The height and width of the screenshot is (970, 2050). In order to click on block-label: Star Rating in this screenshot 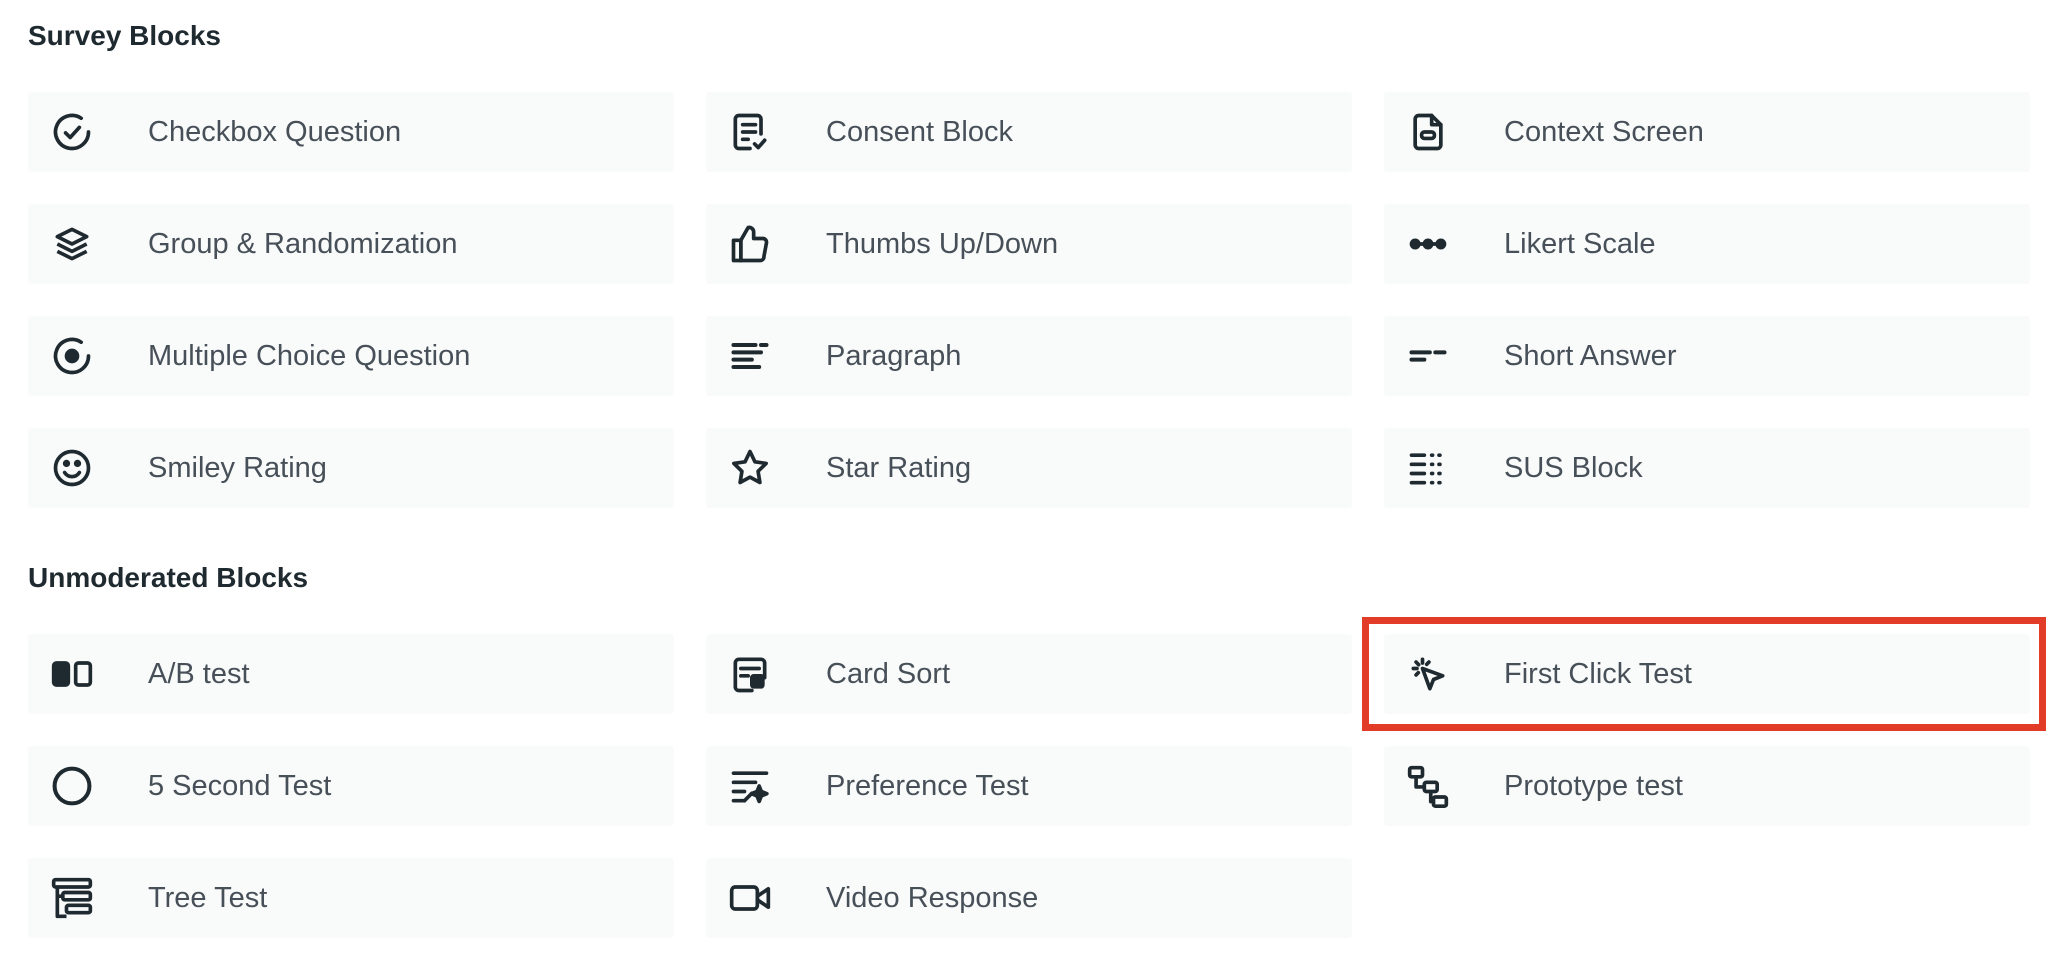, I will do `click(899, 467)`.